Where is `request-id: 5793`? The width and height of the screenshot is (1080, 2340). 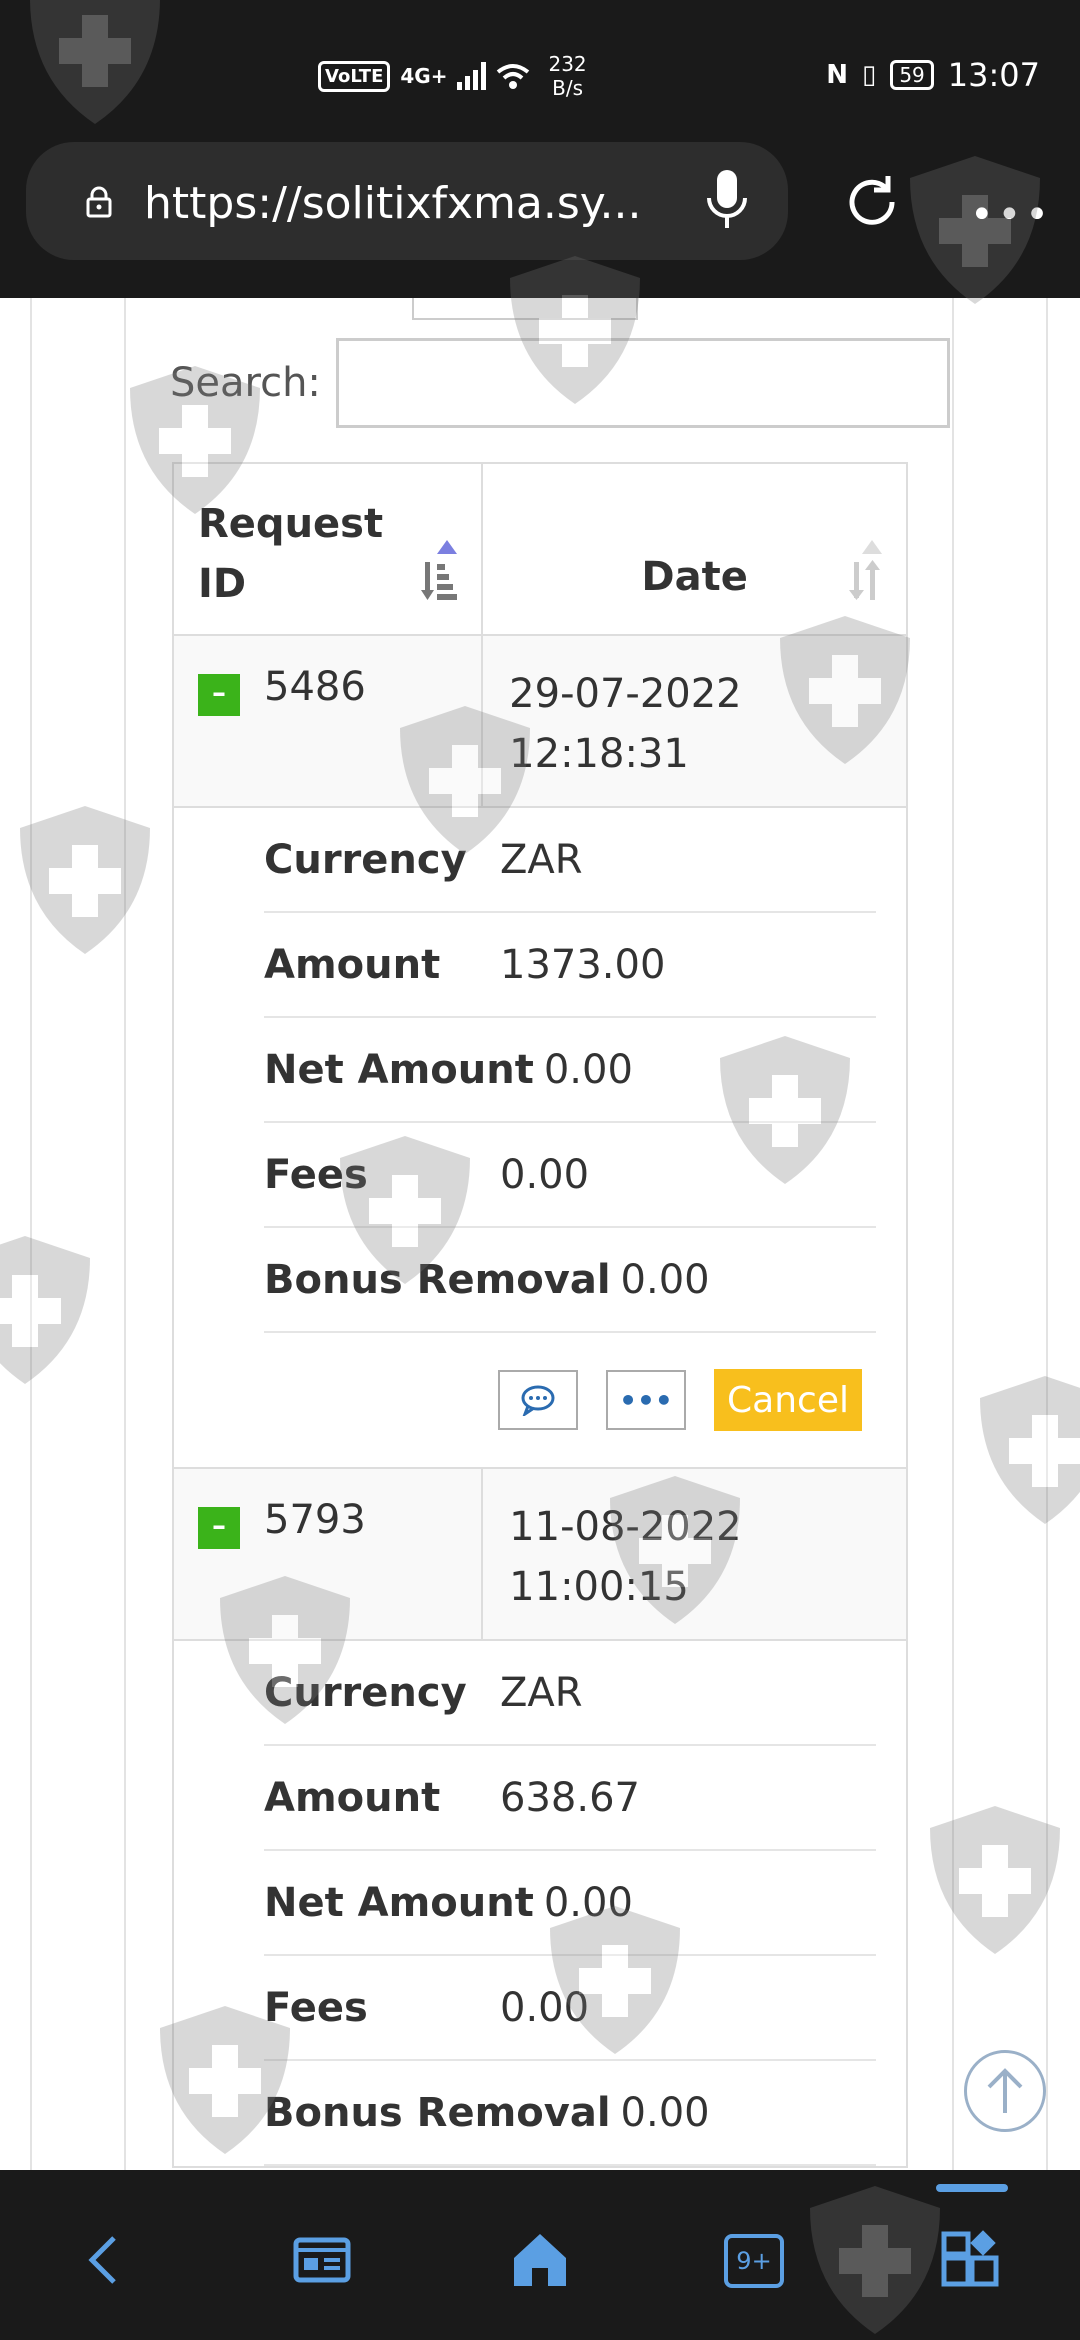 request-id: 5793 is located at coordinates (315, 1520).